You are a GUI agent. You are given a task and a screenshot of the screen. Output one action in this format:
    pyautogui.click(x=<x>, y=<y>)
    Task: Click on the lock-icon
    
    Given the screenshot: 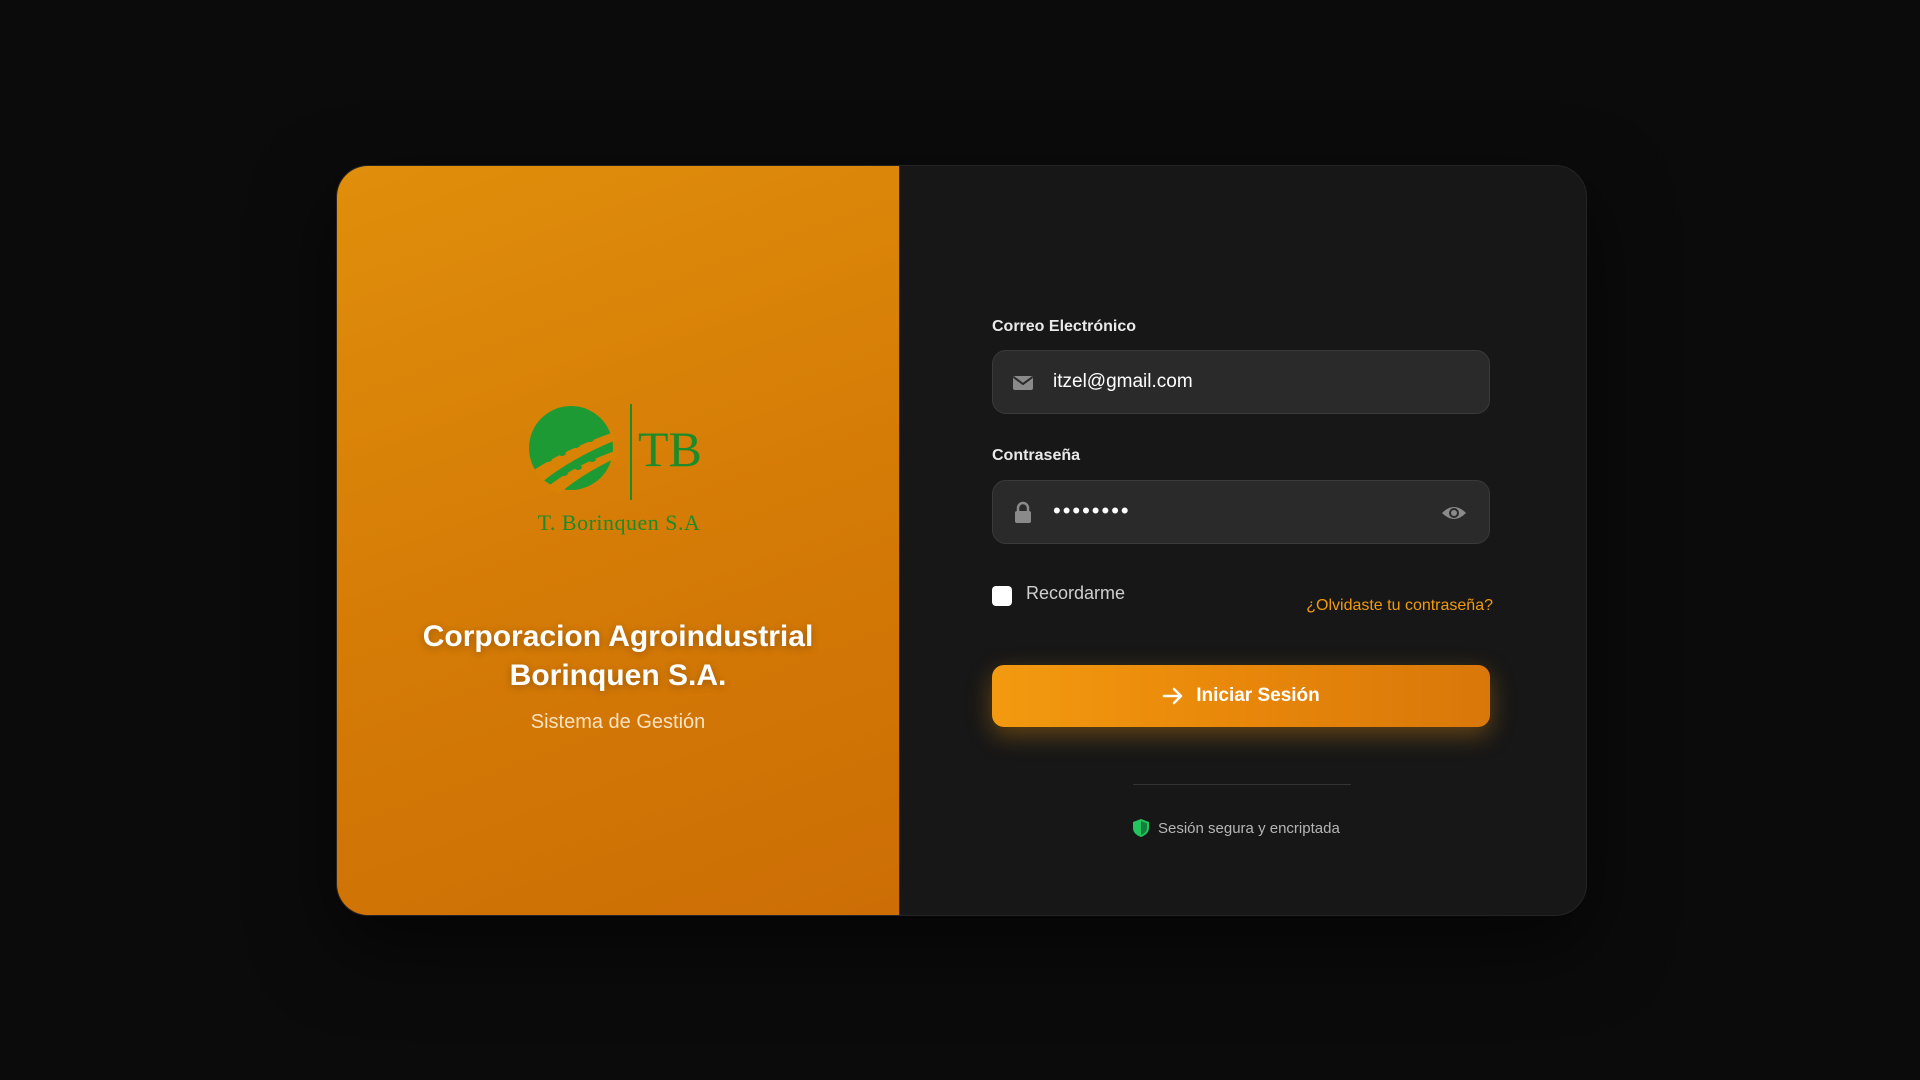 What is the action you would take?
    pyautogui.click(x=1023, y=512)
    